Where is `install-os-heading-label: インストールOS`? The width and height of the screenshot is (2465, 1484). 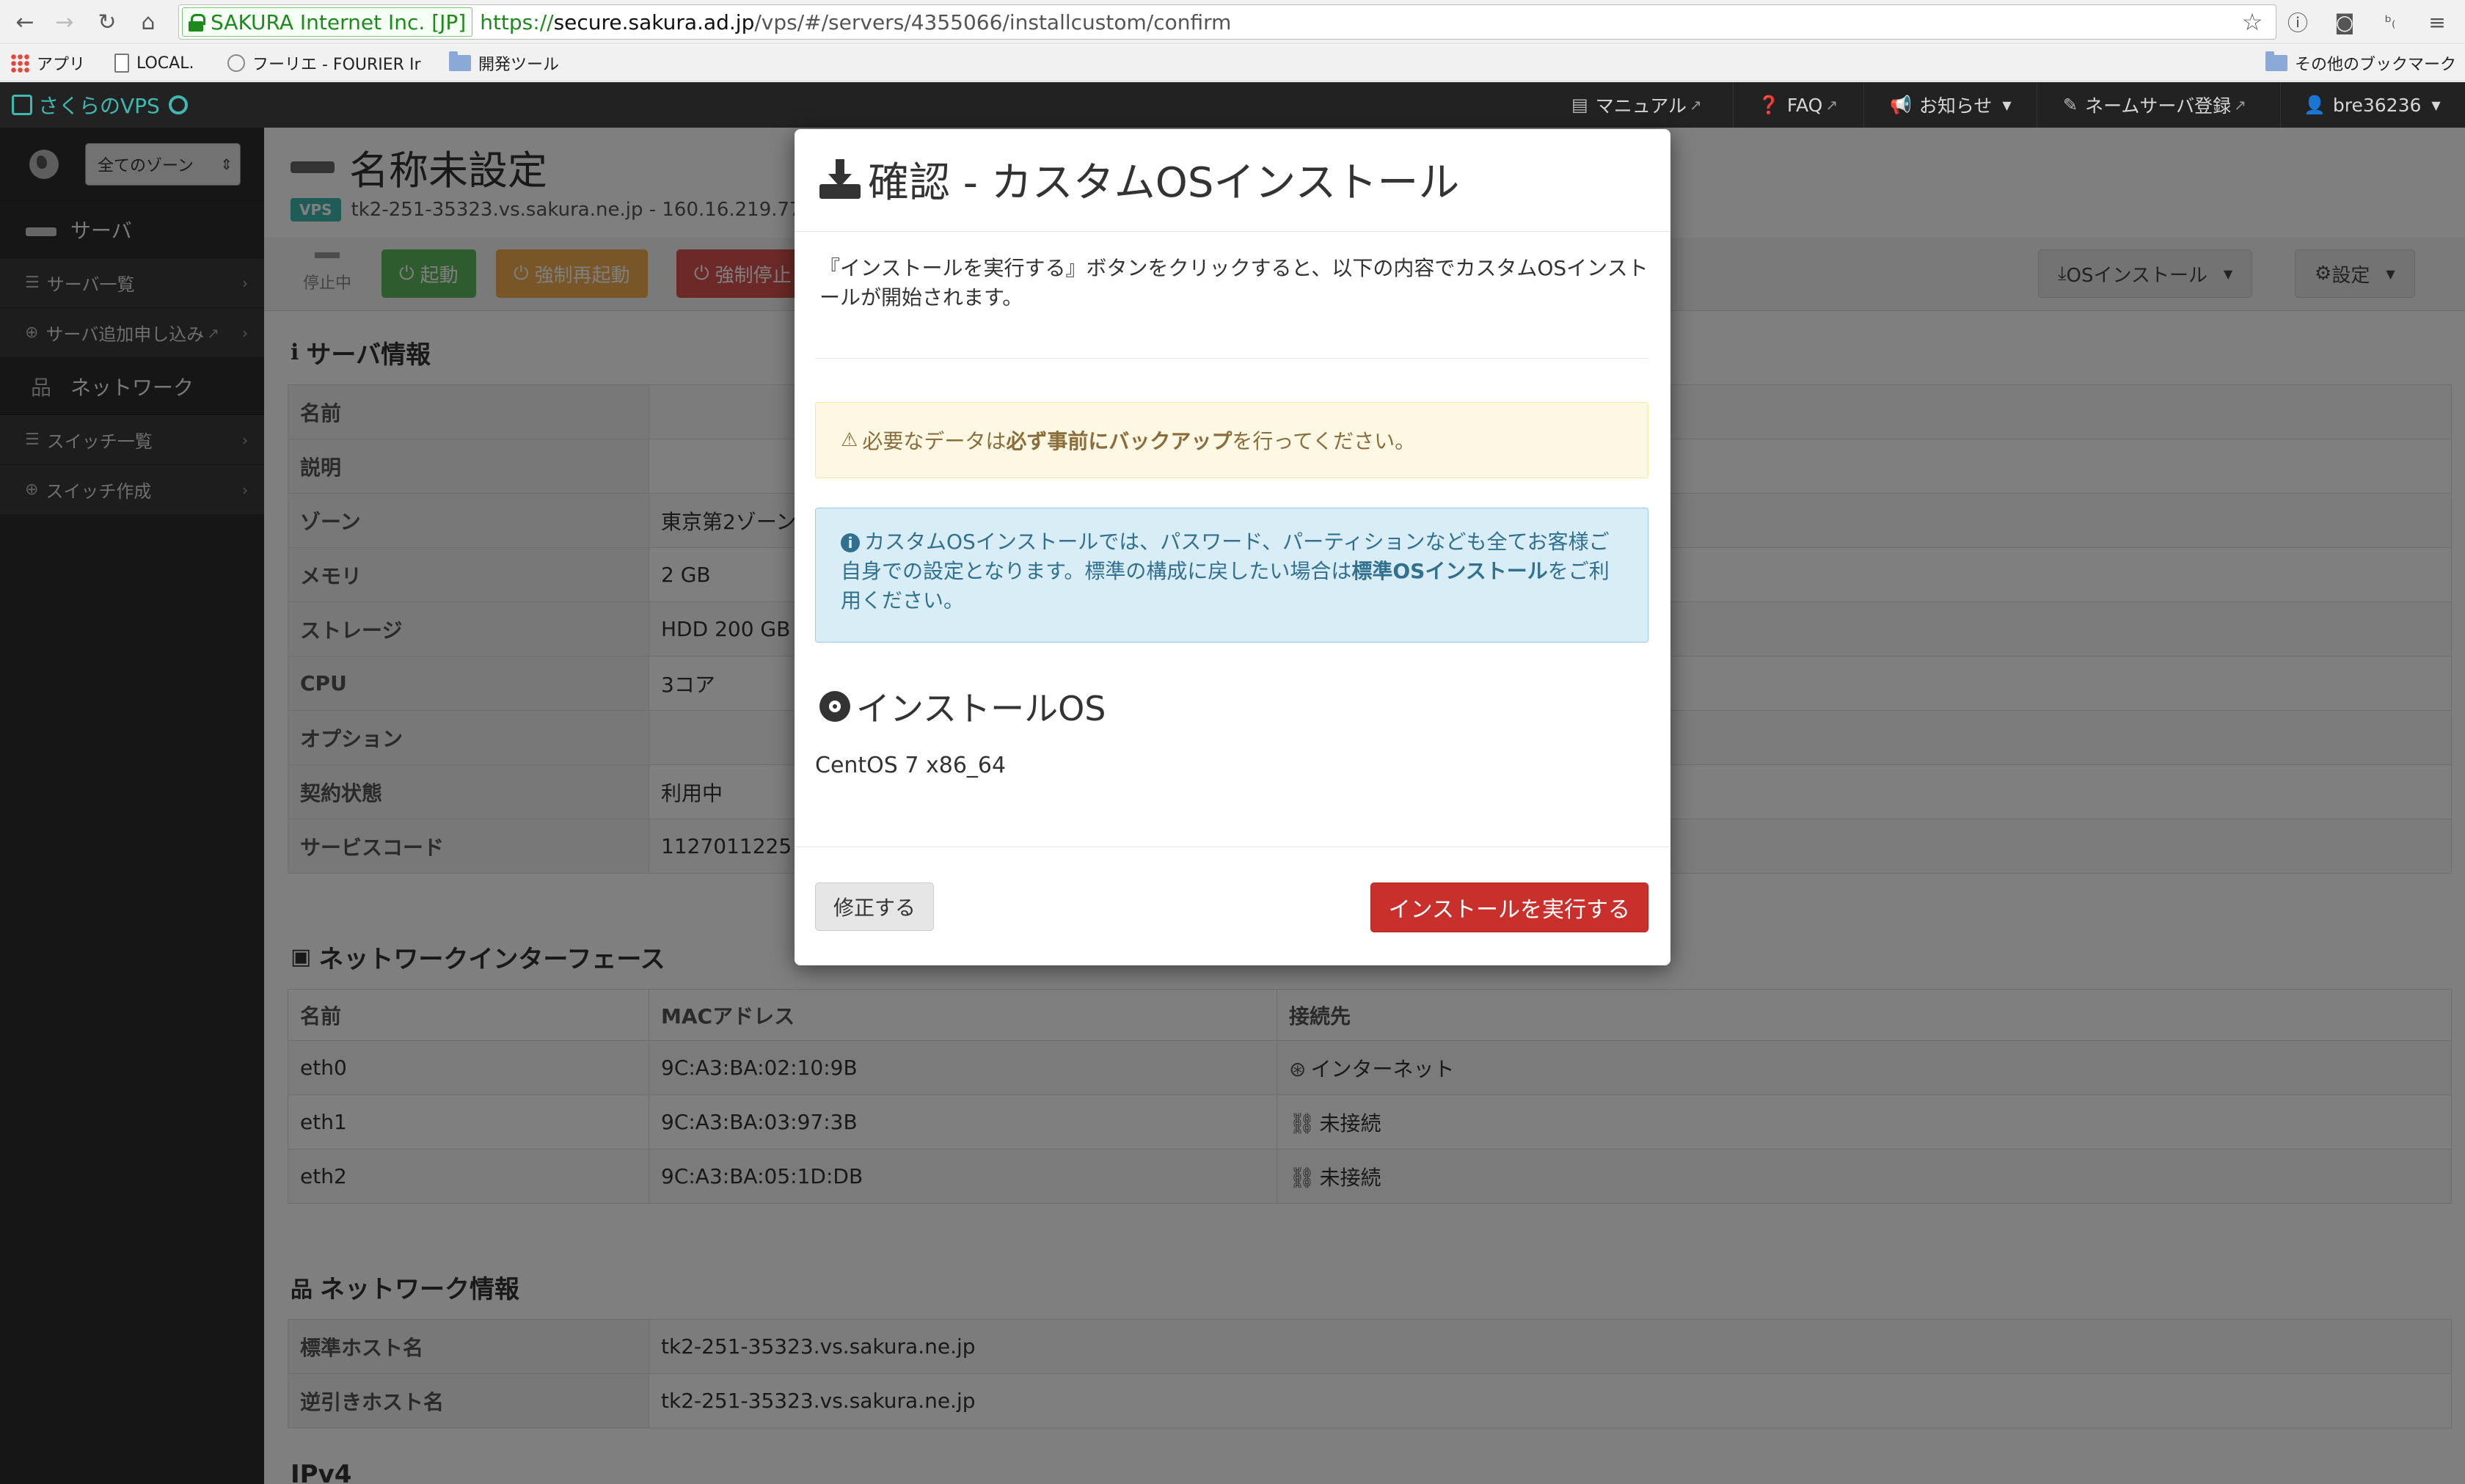
install-os-heading-label: インストールOS is located at coordinates (981, 708).